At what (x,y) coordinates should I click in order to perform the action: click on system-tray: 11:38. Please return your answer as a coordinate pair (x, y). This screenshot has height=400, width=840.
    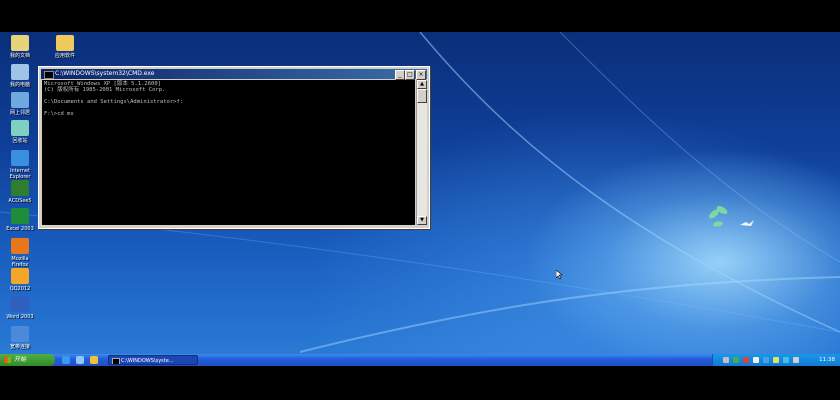
    Looking at the image, I should click on (776, 360).